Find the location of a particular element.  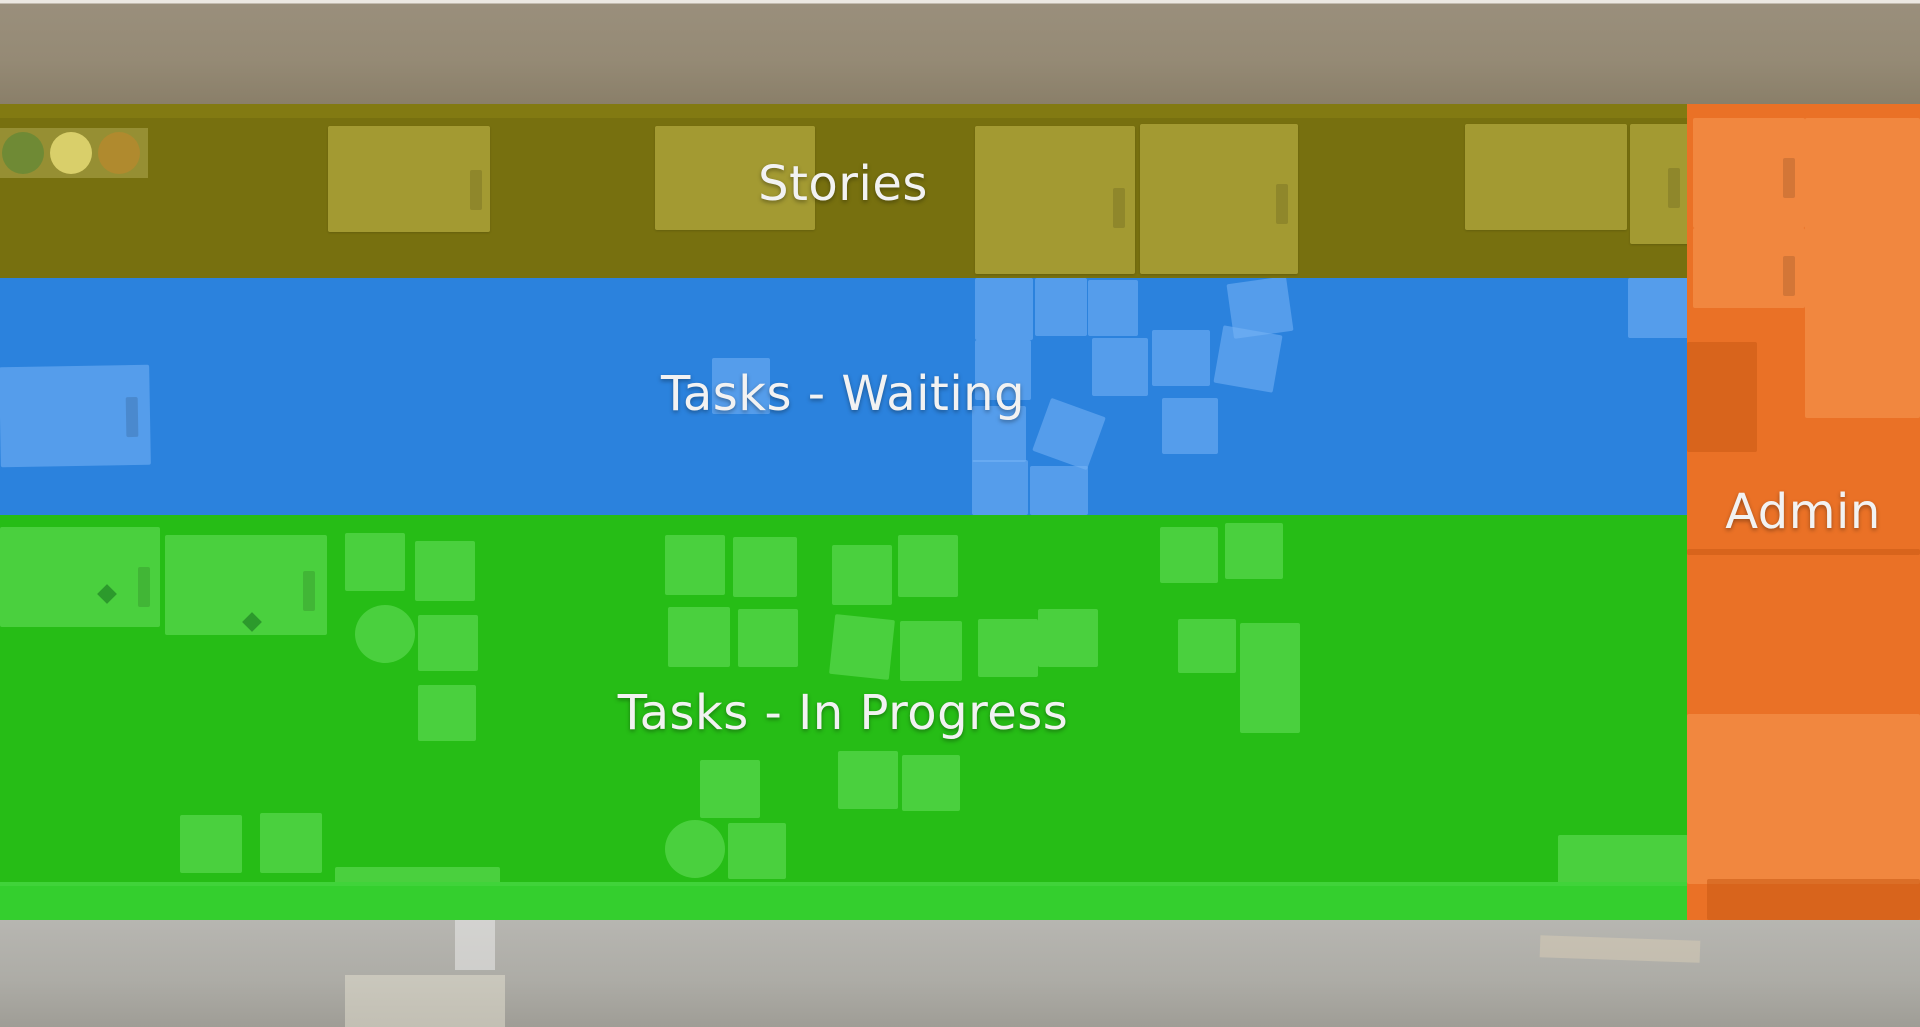

mood-strip is located at coordinates (74, 153).